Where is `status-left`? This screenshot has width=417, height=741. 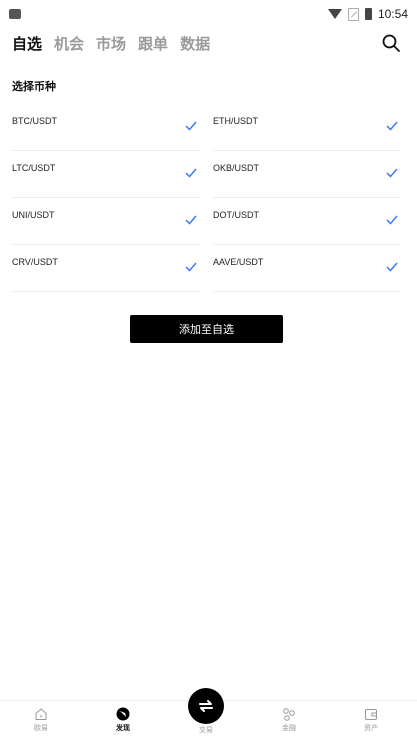 status-left is located at coordinates (15, 14).